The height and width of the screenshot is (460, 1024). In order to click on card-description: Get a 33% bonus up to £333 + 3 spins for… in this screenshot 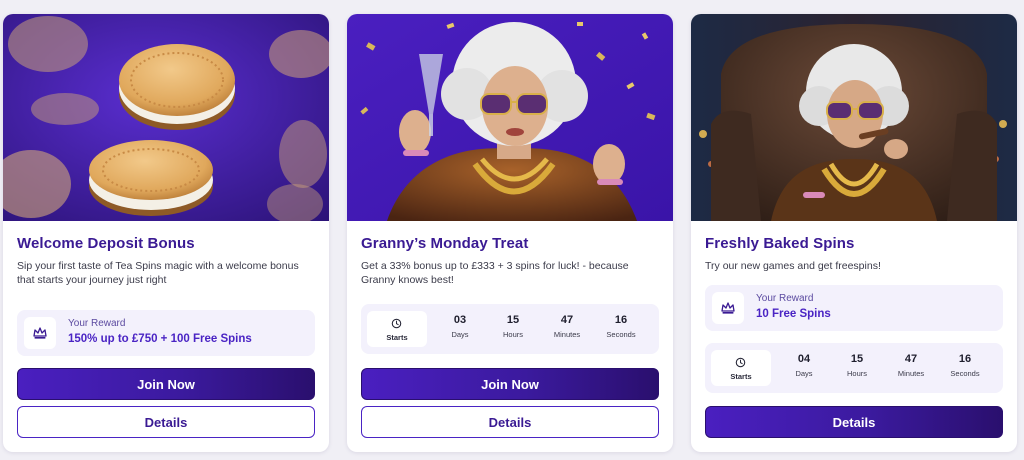, I will do `click(495, 273)`.